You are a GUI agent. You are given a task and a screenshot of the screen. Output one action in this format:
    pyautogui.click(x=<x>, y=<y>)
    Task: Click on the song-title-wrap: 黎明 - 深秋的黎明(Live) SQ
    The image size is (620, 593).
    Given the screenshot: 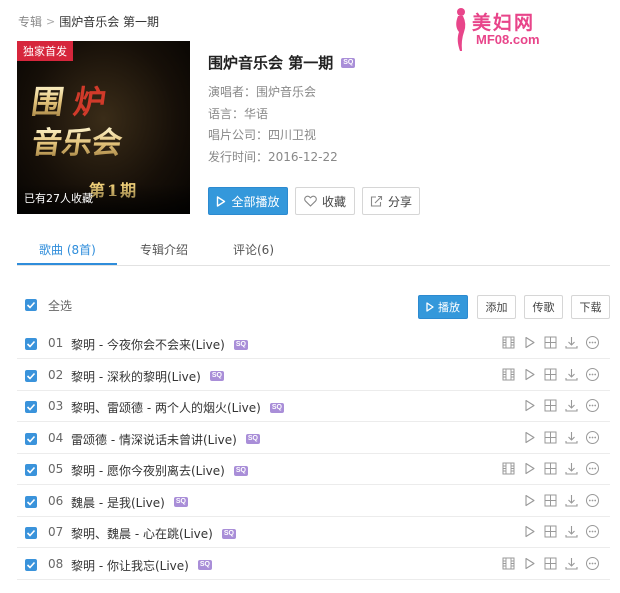 What is the action you would take?
    pyautogui.click(x=147, y=376)
    